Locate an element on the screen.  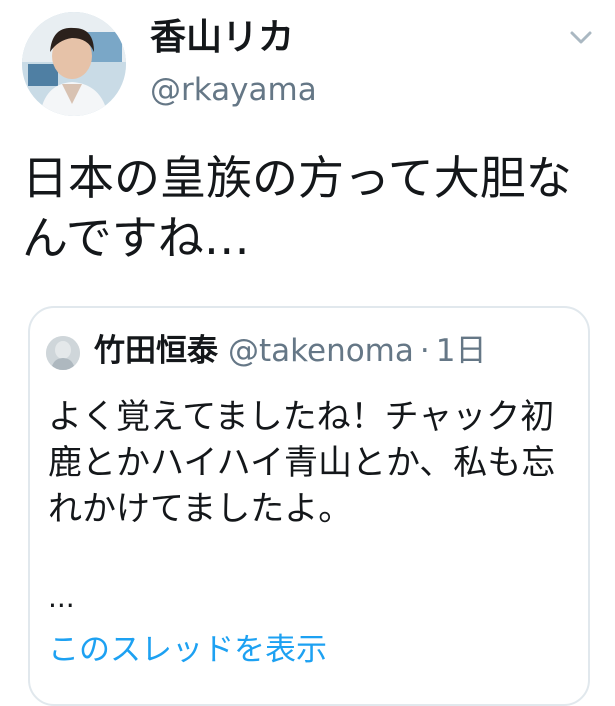
quoted-tweet-header: 竹田恒泰 @takenoma · 1日 is located at coordinates (290, 353).